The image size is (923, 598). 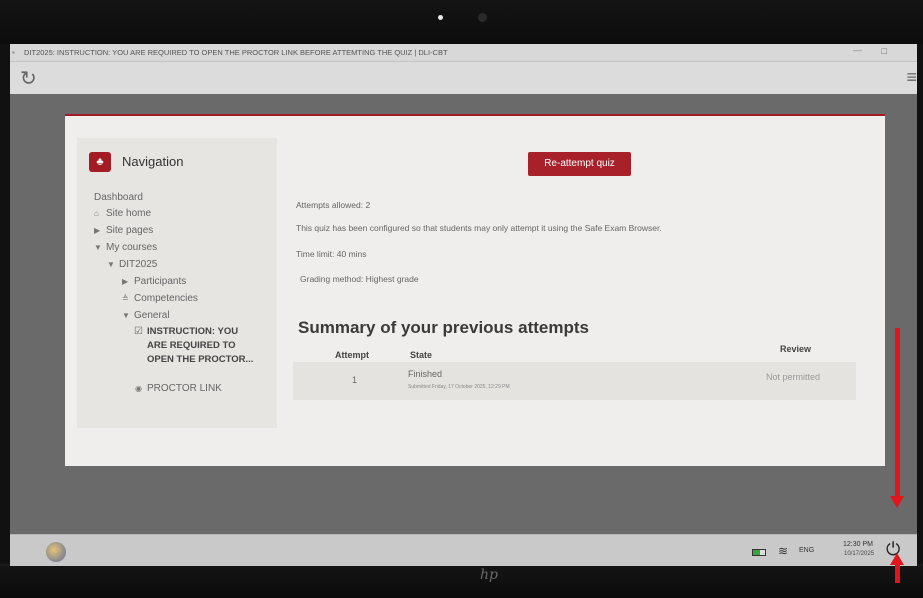 What do you see at coordinates (152, 315) in the screenshot?
I see `nav-item-label: General` at bounding box center [152, 315].